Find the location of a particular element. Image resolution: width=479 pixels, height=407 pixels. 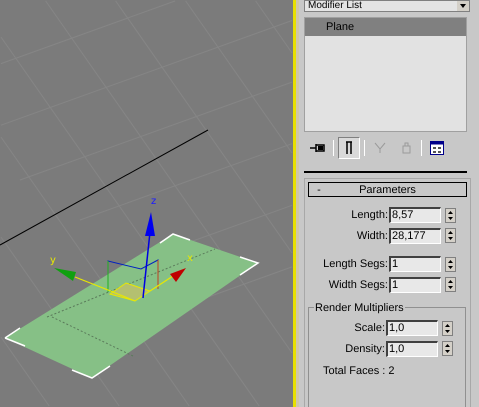

pin-icon is located at coordinates (318, 148).